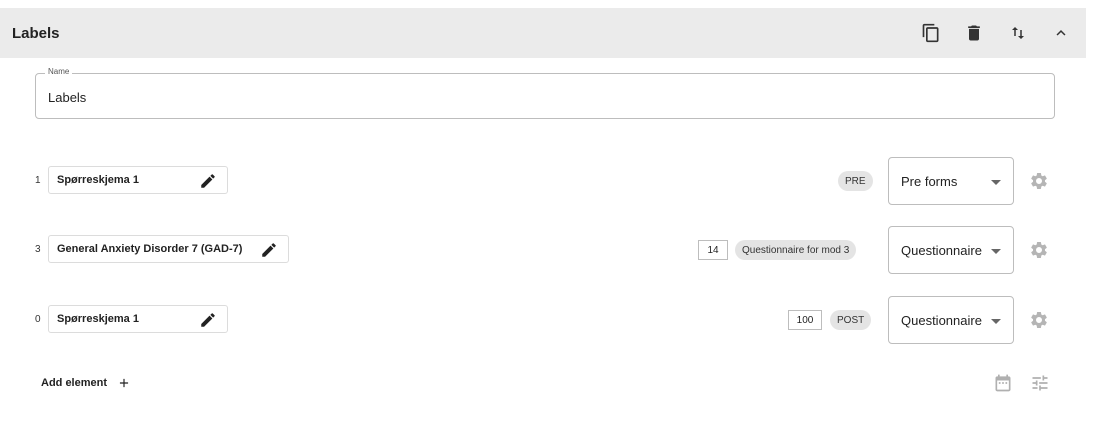  Describe the element at coordinates (38, 249) in the screenshot. I see `row-index: 3` at that location.